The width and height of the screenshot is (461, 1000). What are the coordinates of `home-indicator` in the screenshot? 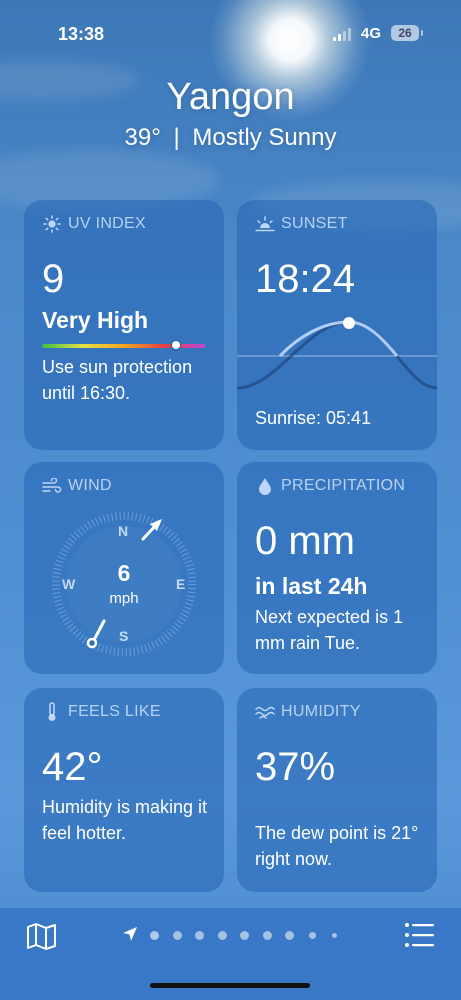 It's located at (230, 985).